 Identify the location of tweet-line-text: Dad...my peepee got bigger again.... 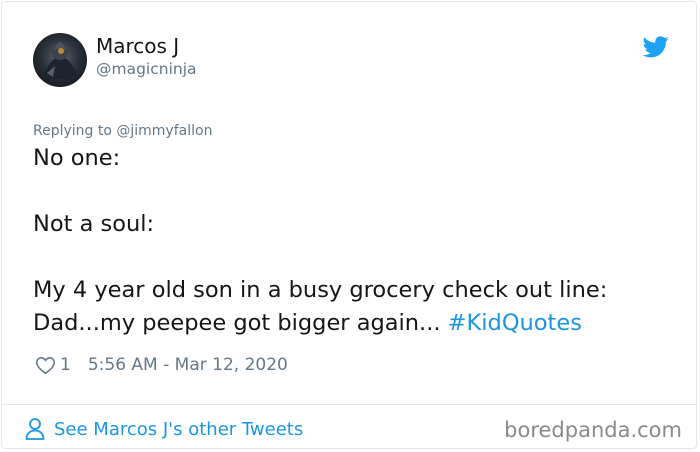
(240, 323).